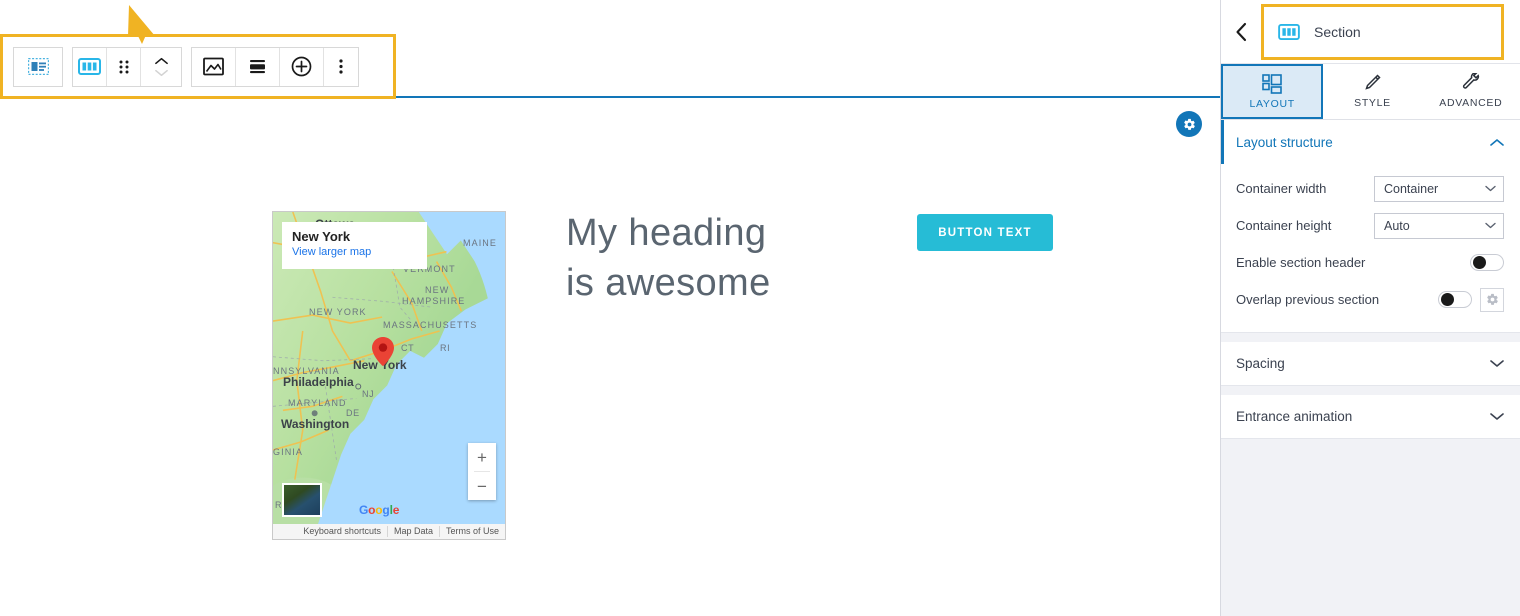  Describe the element at coordinates (482, 486) in the screenshot. I see `map-zoom-out-button: −` at that location.